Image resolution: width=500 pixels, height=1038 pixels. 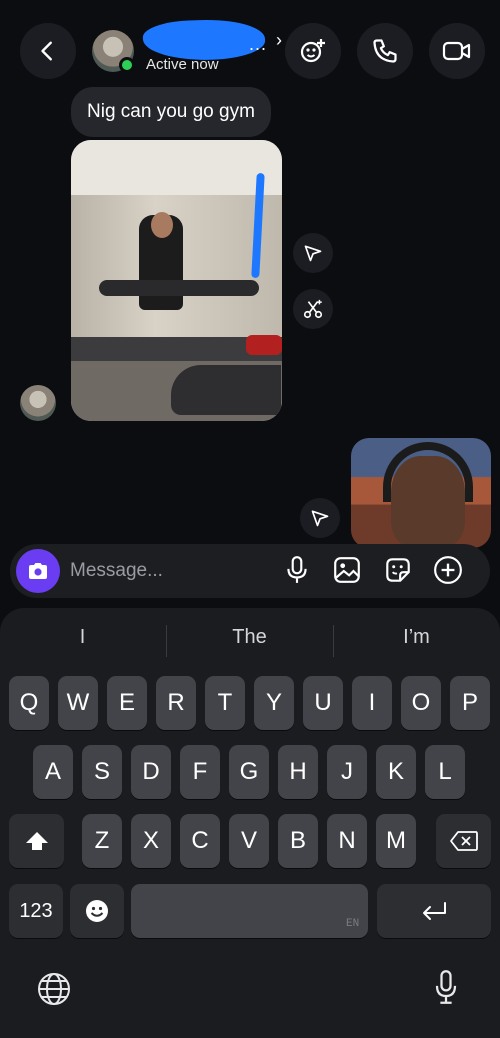 I want to click on return-key, so click(x=434, y=911).